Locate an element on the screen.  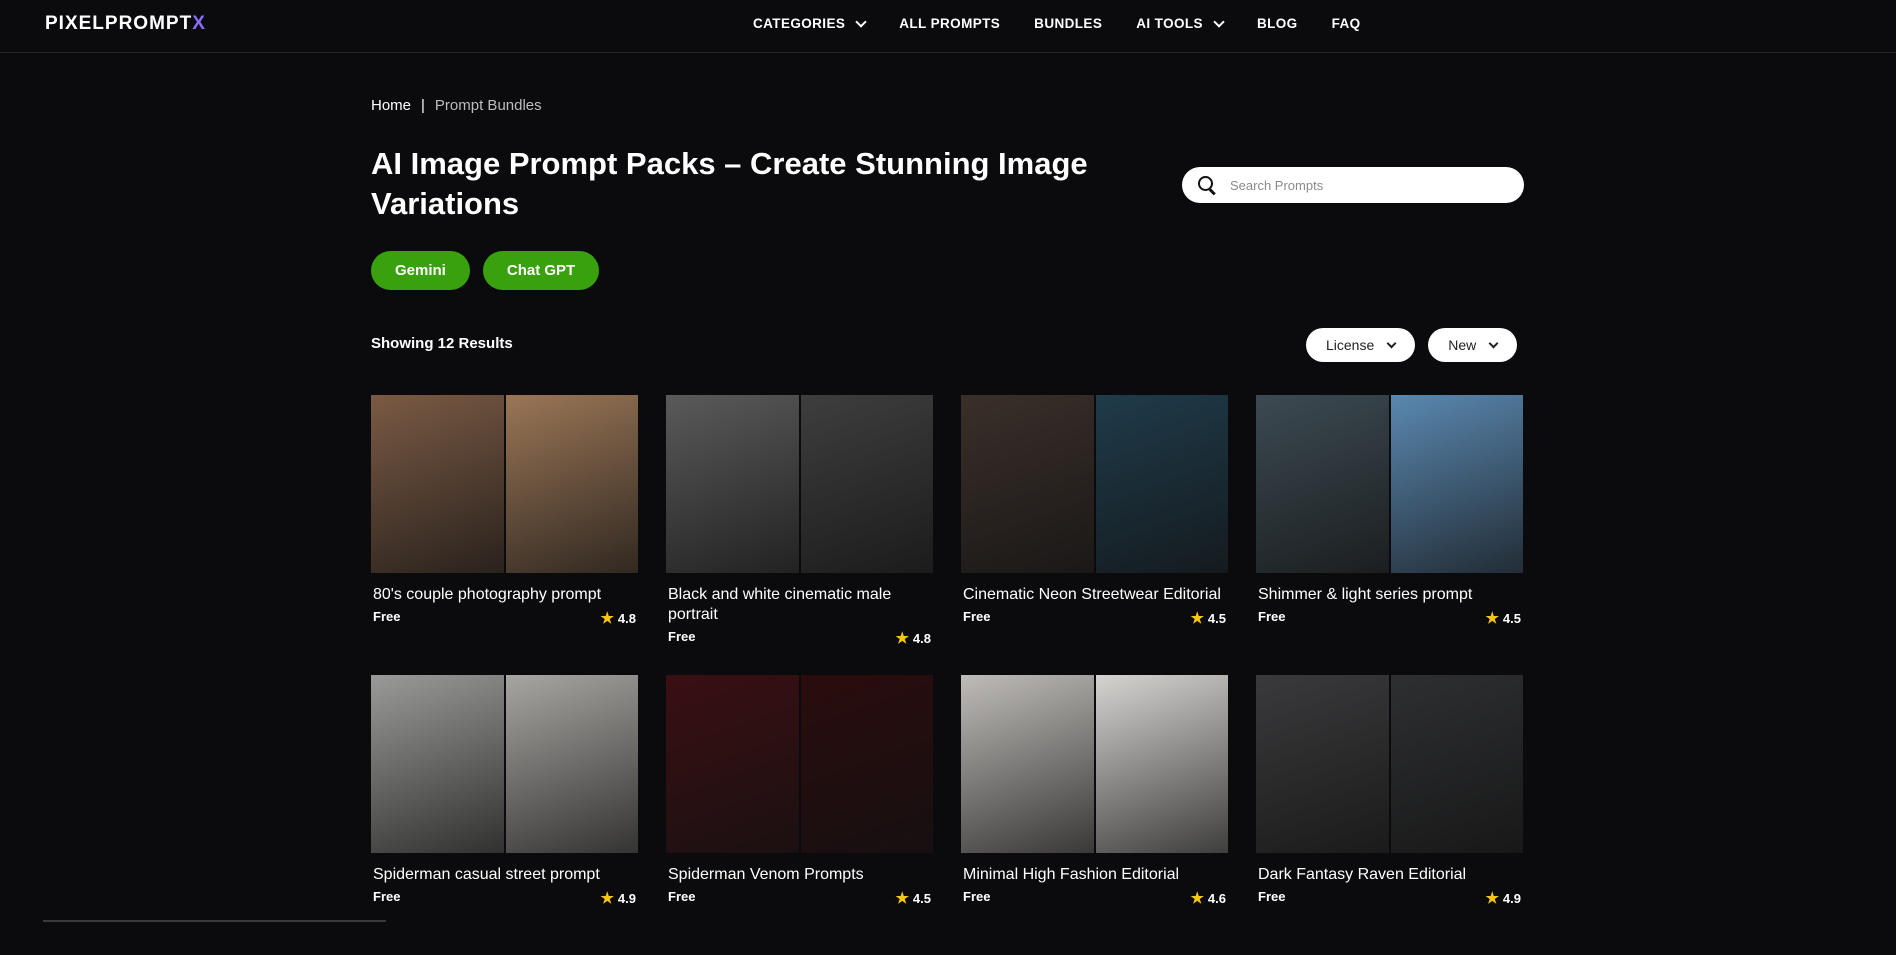
search-input is located at coordinates (1370, 185).